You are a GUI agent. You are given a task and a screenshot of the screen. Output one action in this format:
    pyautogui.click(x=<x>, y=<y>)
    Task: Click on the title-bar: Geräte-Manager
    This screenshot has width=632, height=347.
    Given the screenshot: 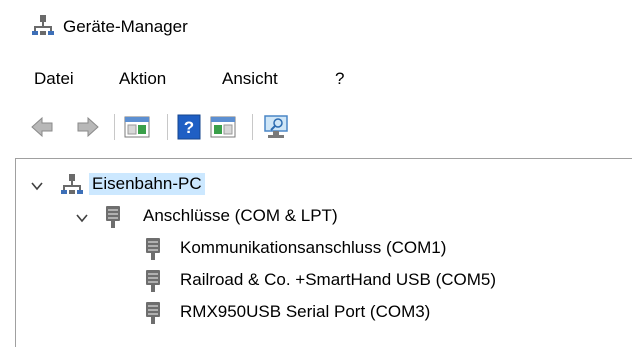 What is the action you would take?
    pyautogui.click(x=316, y=26)
    